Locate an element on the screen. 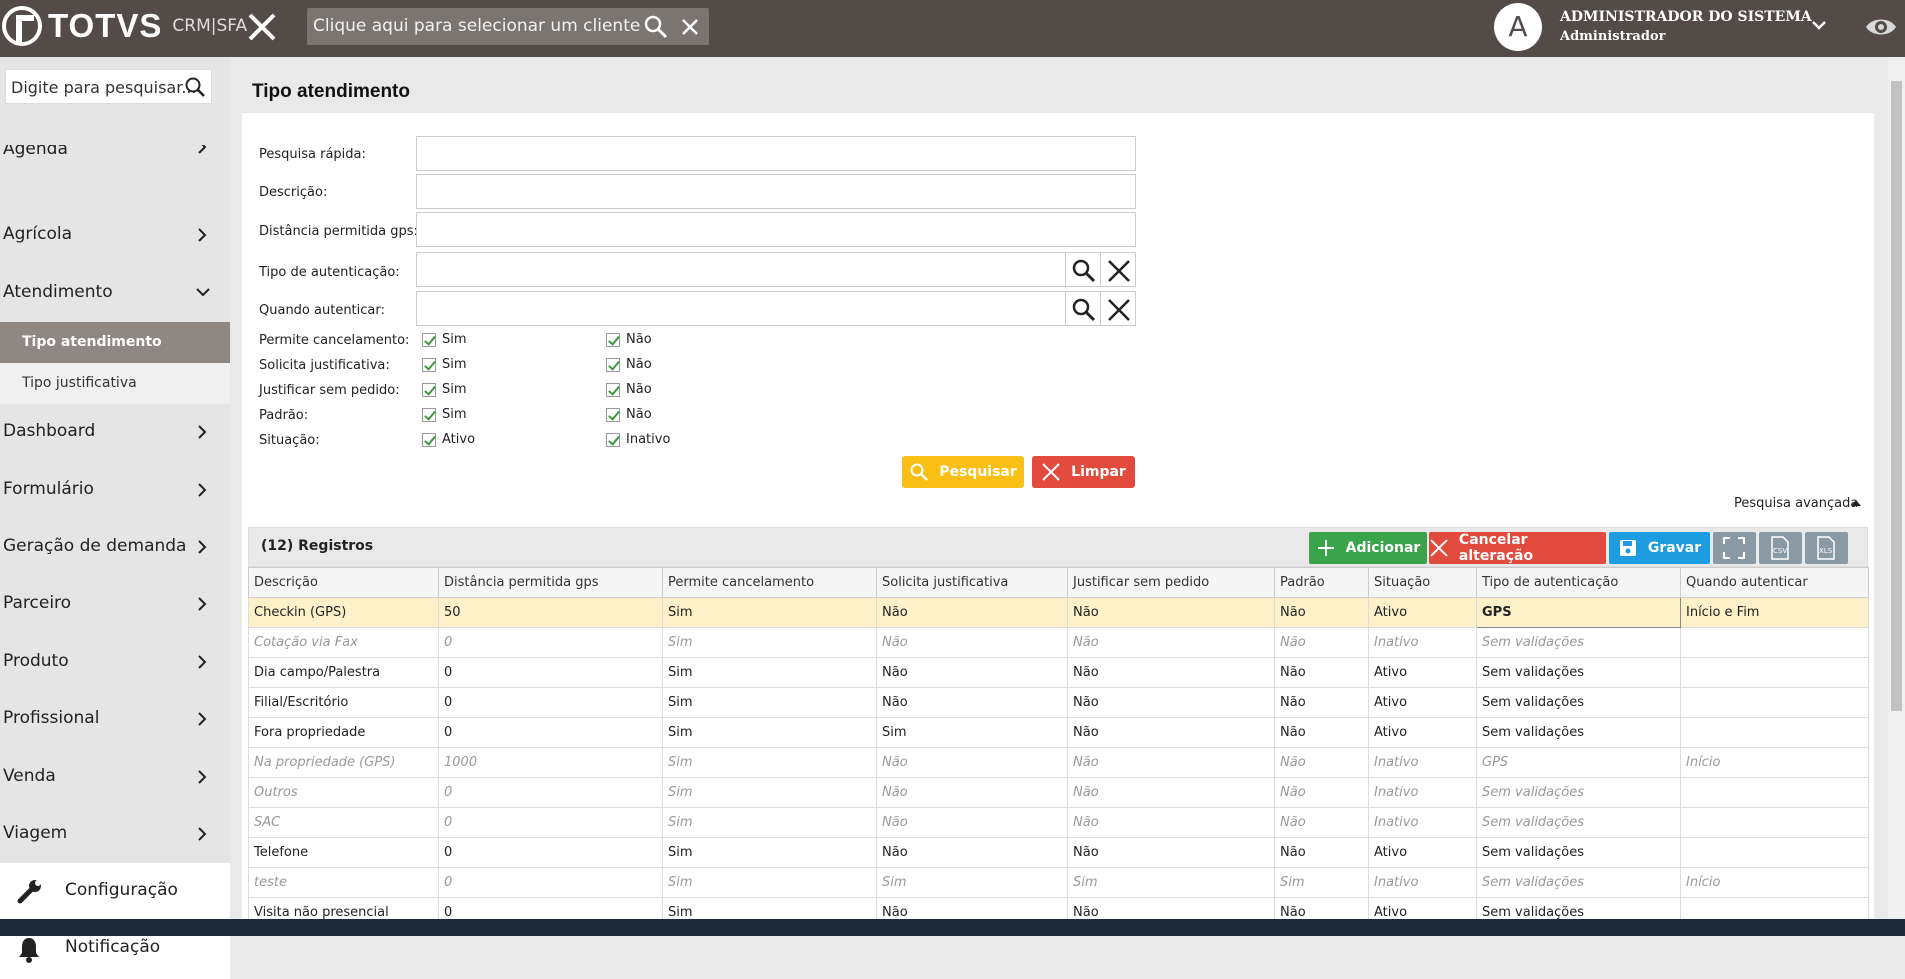  export-csv-button: CSV is located at coordinates (1780, 548).